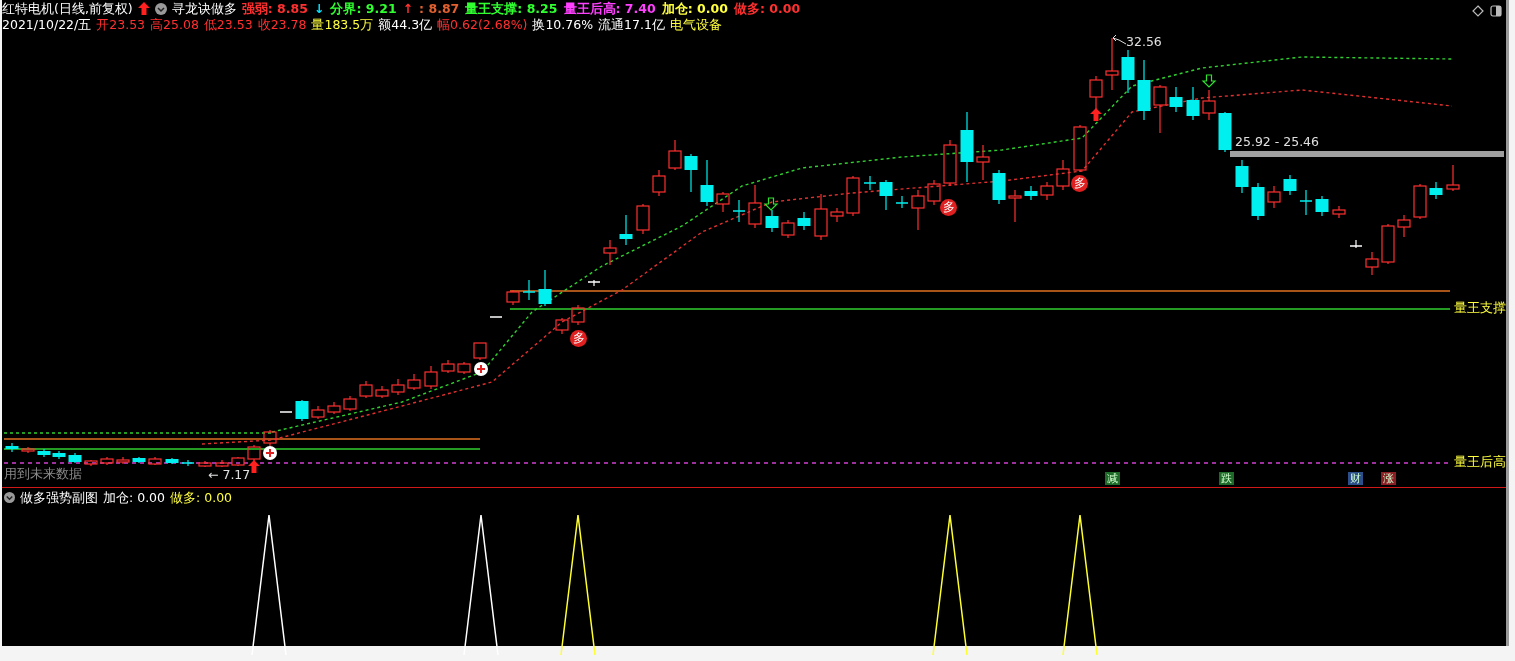  I want to click on quote-value: 电气设备, so click(695, 24).